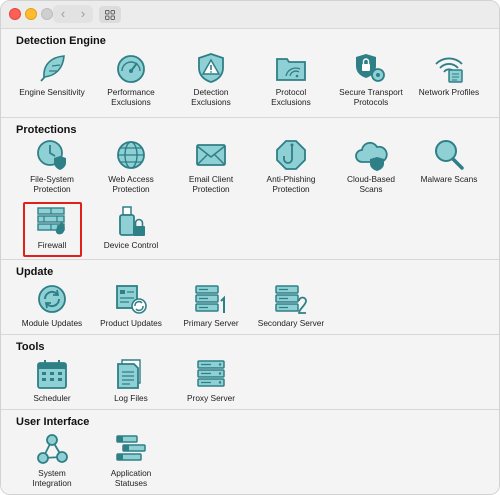  I want to click on pane-system-integration: System Integration, so click(52, 460).